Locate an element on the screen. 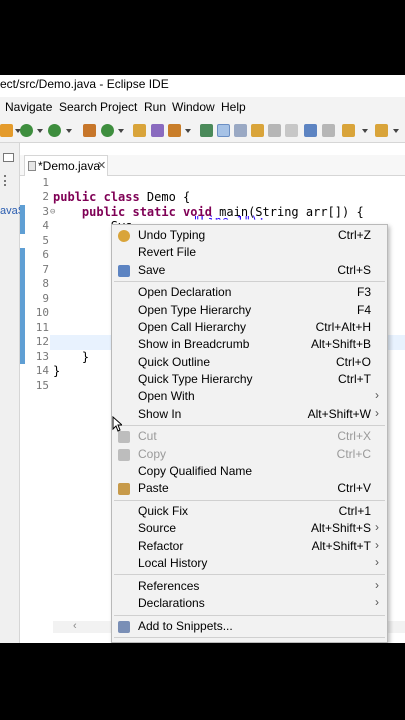 The image size is (405, 720). menu-run: Run is located at coordinates (155, 107).